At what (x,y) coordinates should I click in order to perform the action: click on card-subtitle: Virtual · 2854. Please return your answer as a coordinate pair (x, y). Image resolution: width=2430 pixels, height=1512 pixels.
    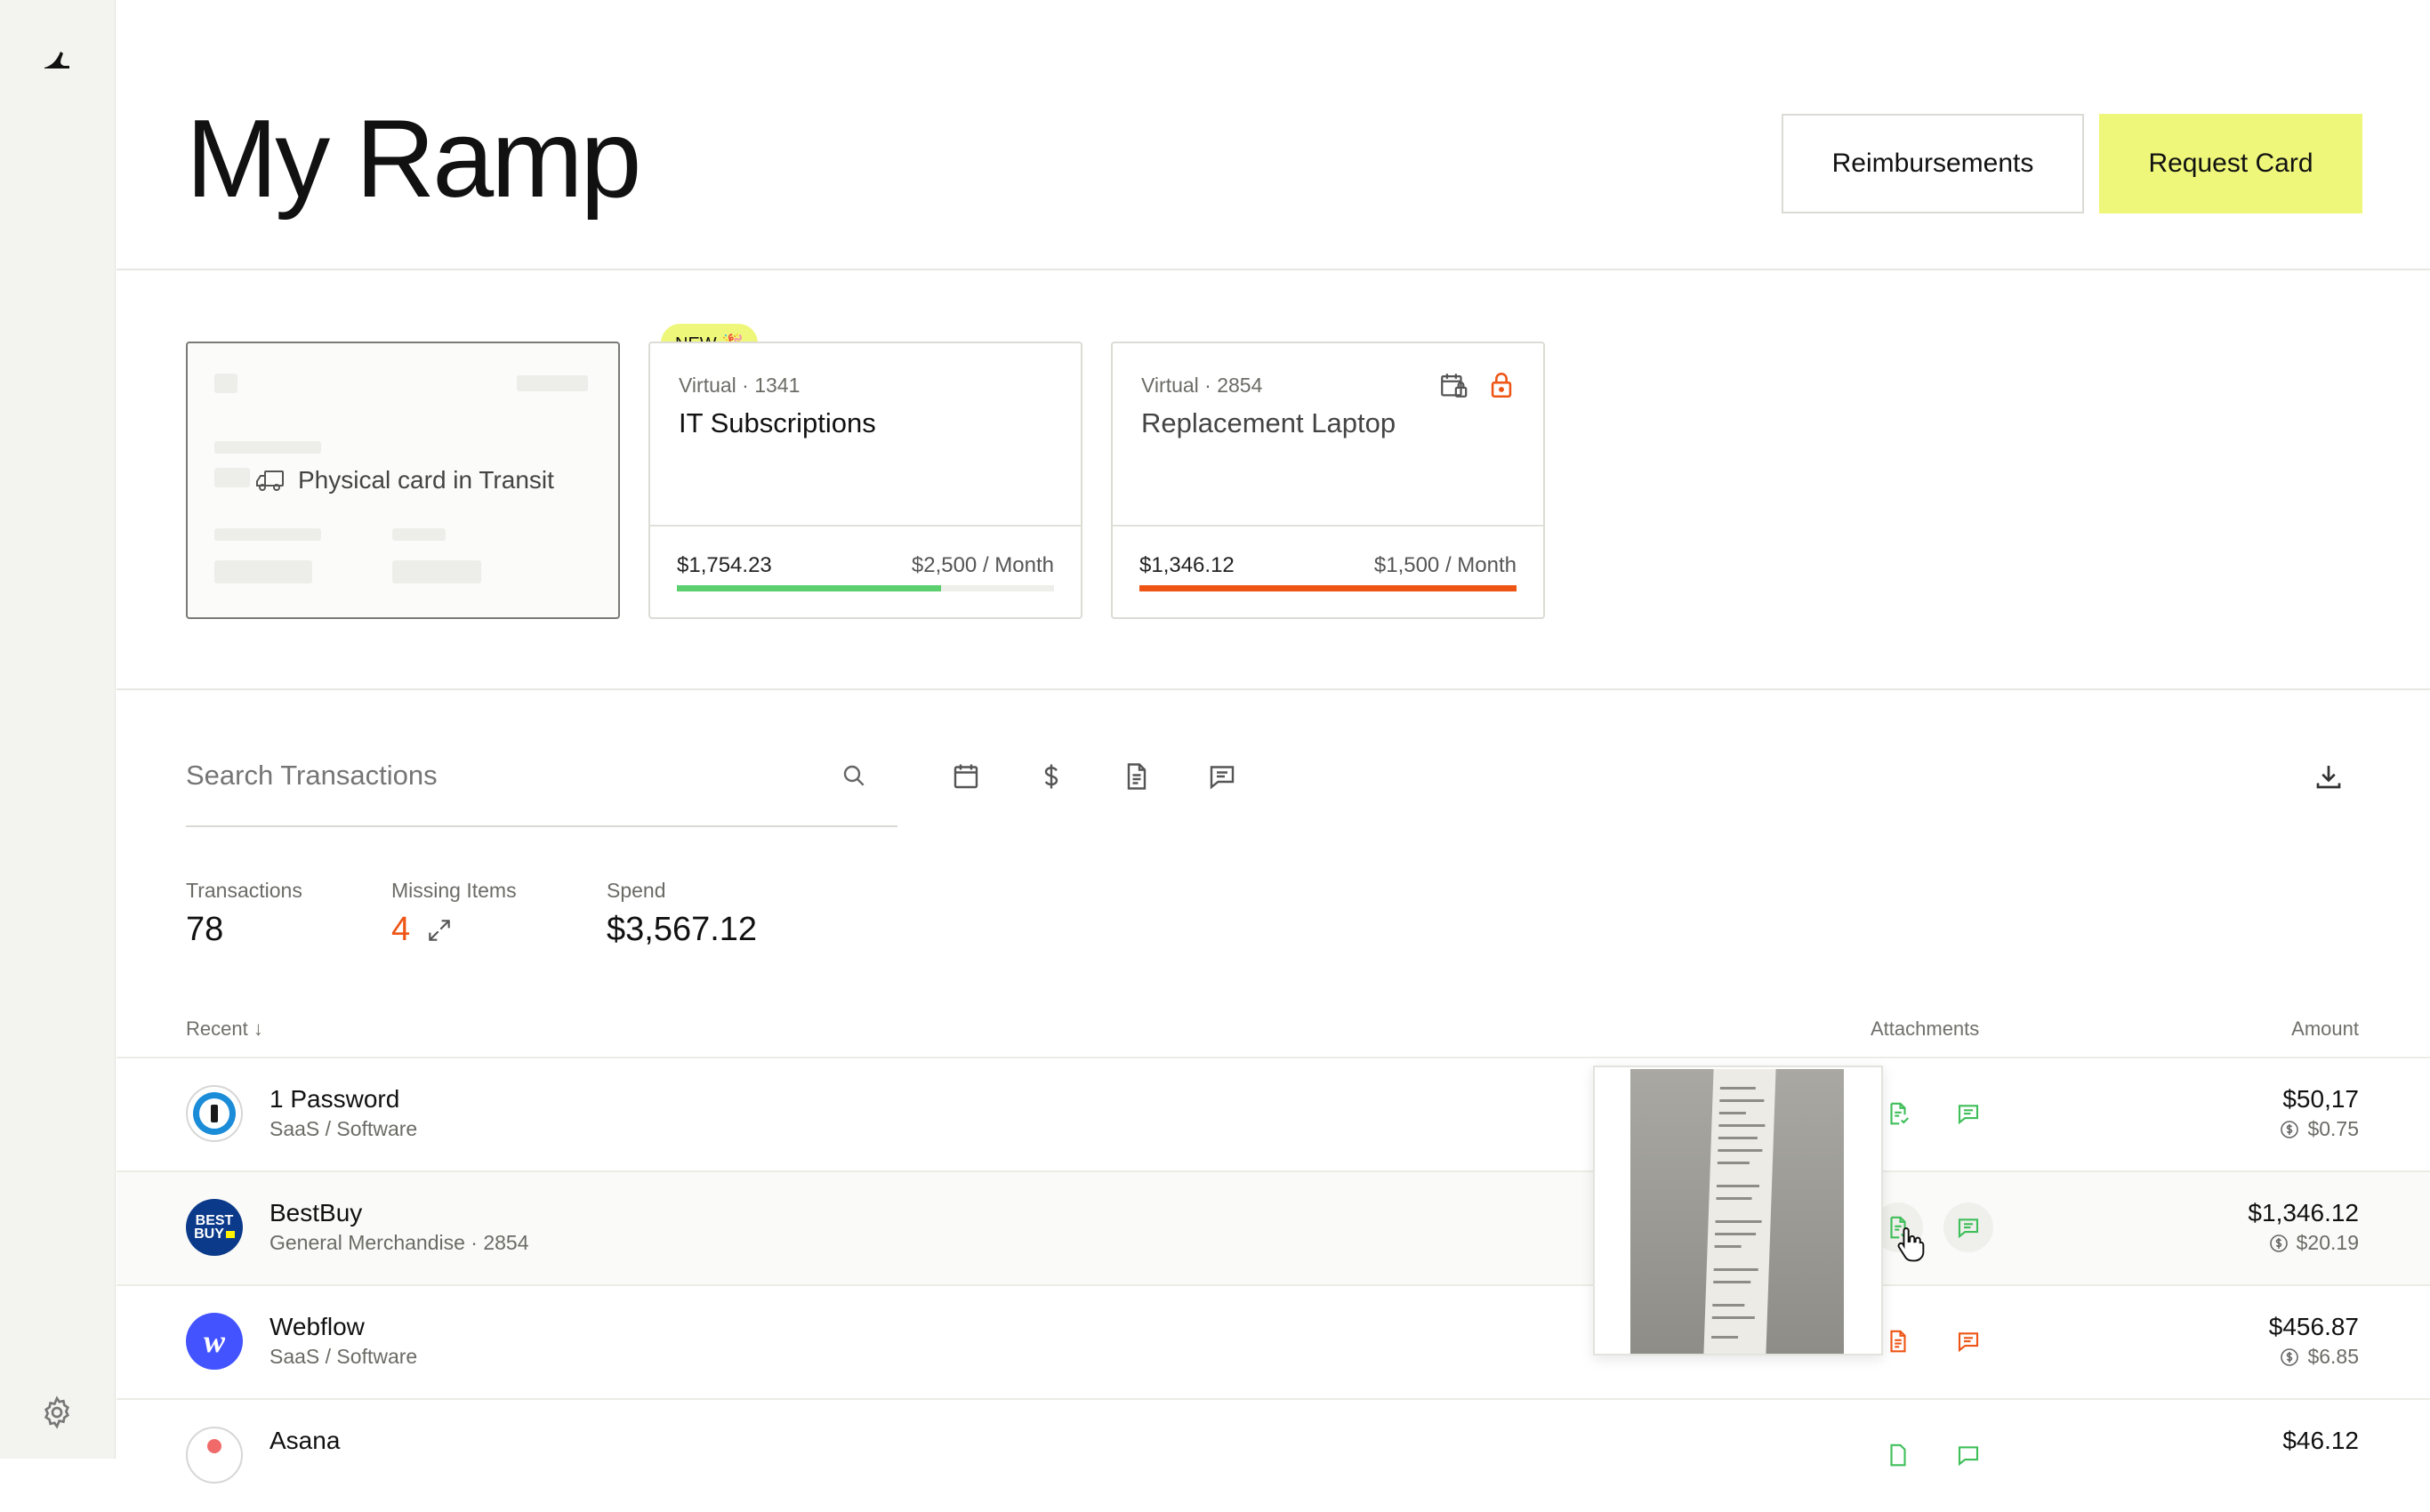
    Looking at the image, I should click on (1202, 385).